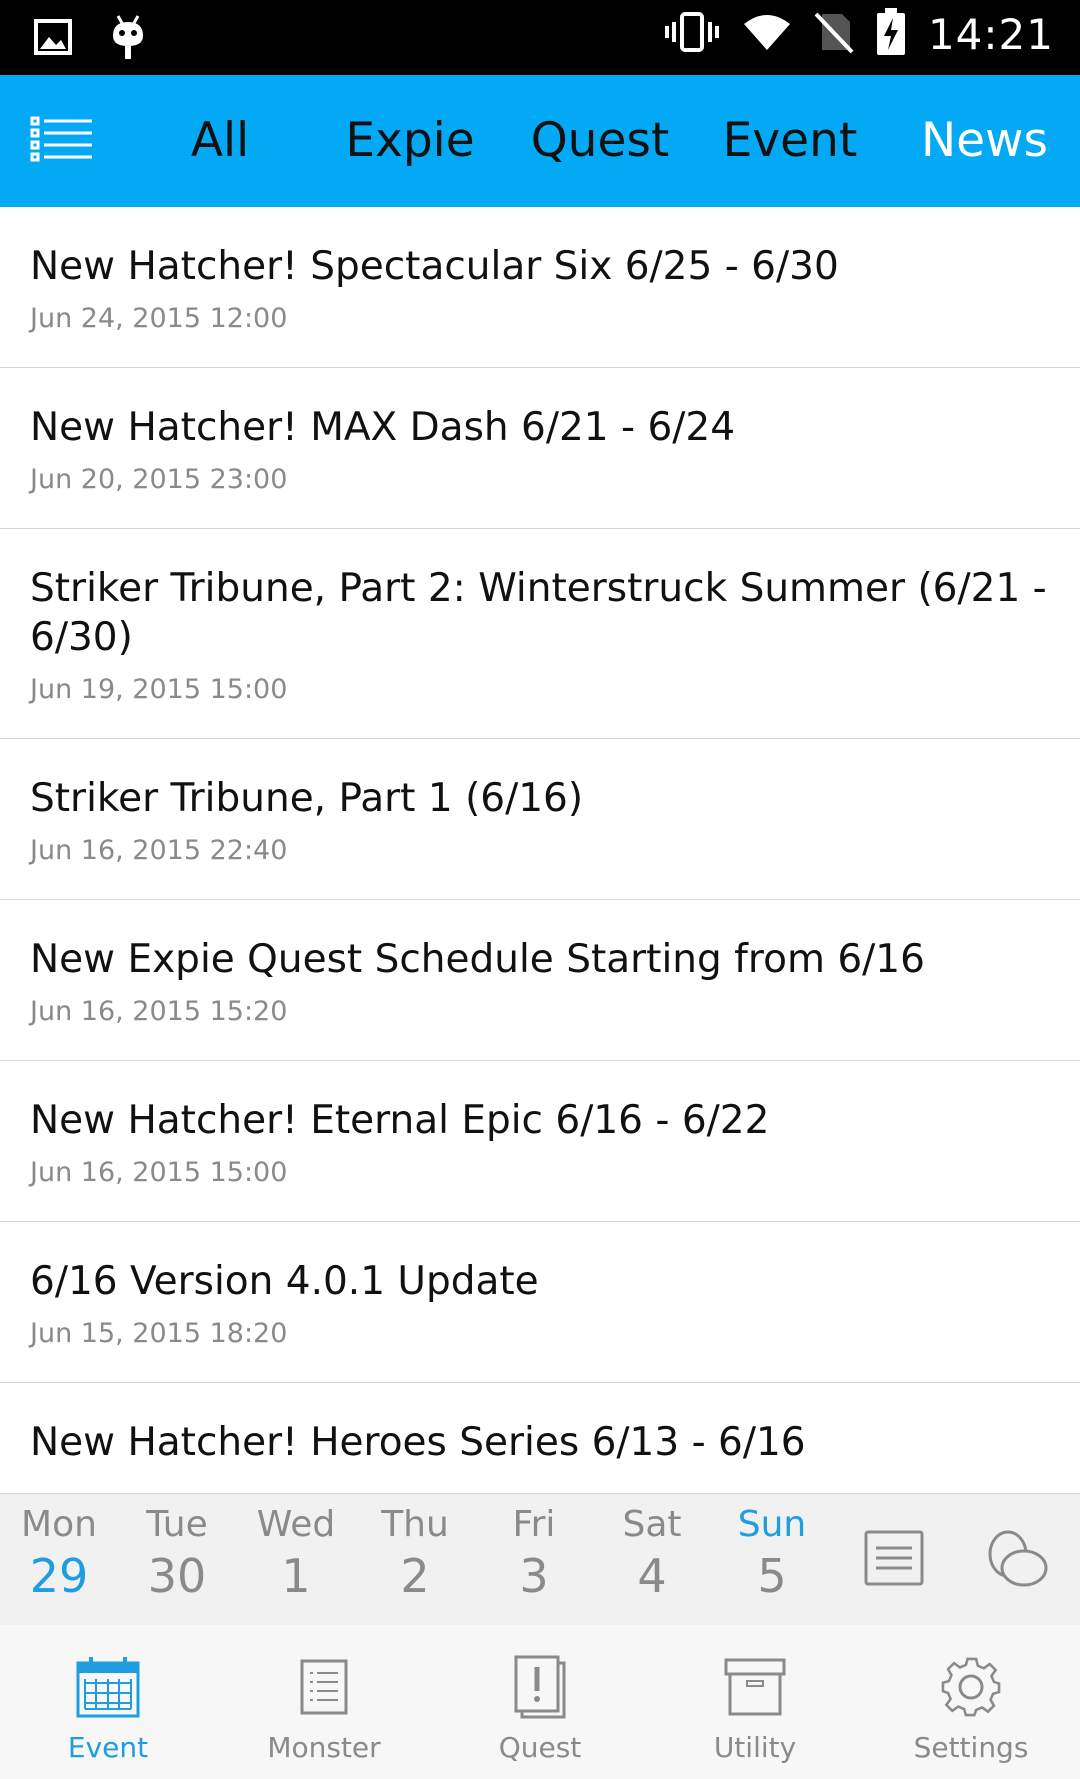  I want to click on day-number: 1, so click(296, 1576).